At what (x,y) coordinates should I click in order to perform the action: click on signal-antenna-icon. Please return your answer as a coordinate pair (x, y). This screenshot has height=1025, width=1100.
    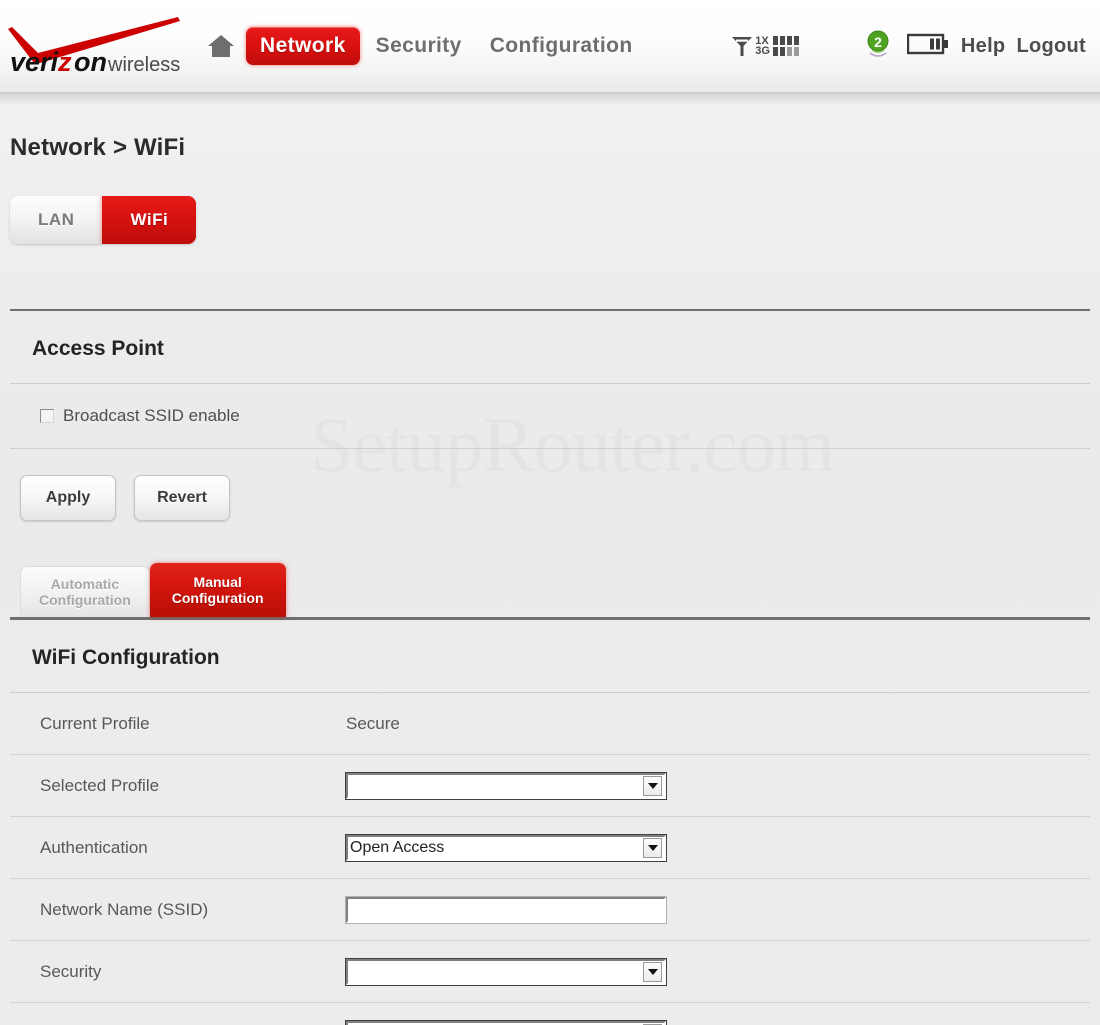
    Looking at the image, I should click on (742, 46).